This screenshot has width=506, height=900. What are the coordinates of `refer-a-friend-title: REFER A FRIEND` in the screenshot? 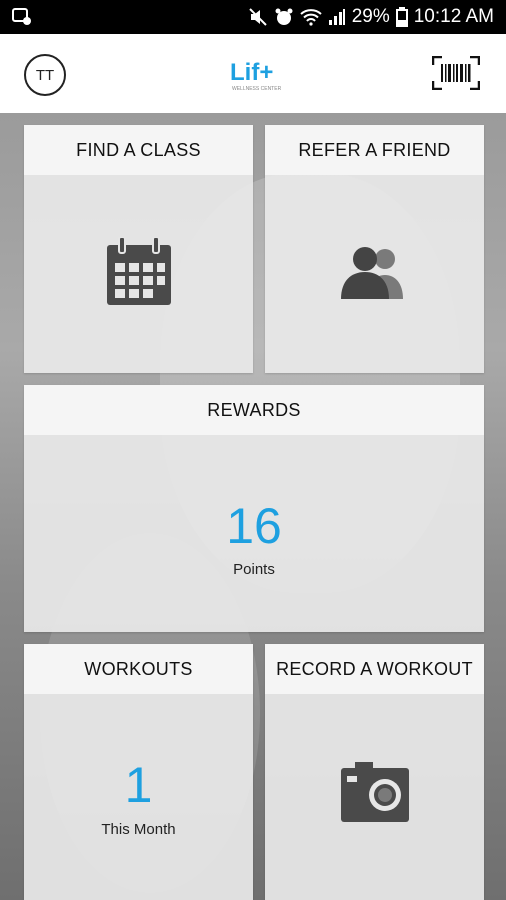 It's located at (374, 150).